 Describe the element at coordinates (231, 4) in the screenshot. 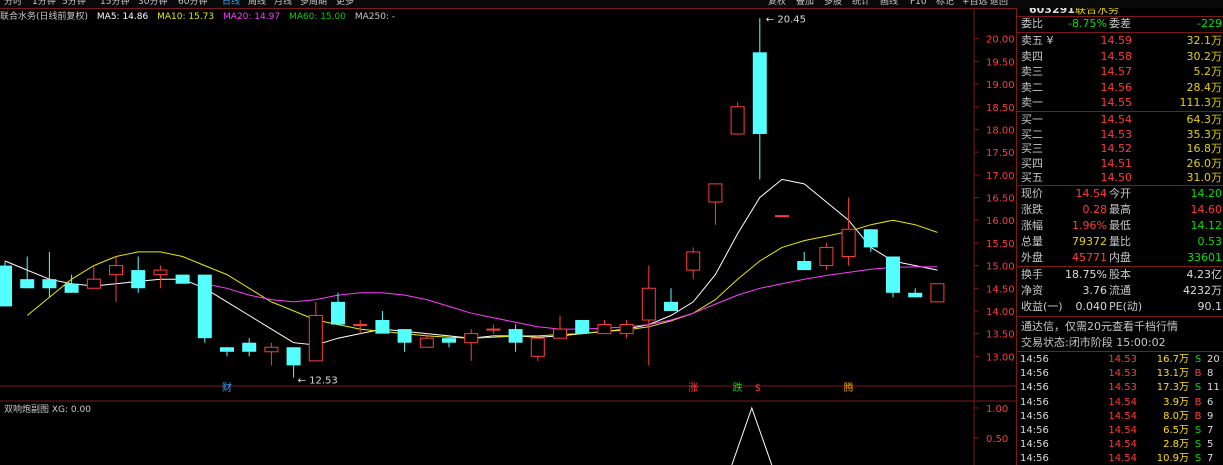

I see `period-tab: 日线` at that location.